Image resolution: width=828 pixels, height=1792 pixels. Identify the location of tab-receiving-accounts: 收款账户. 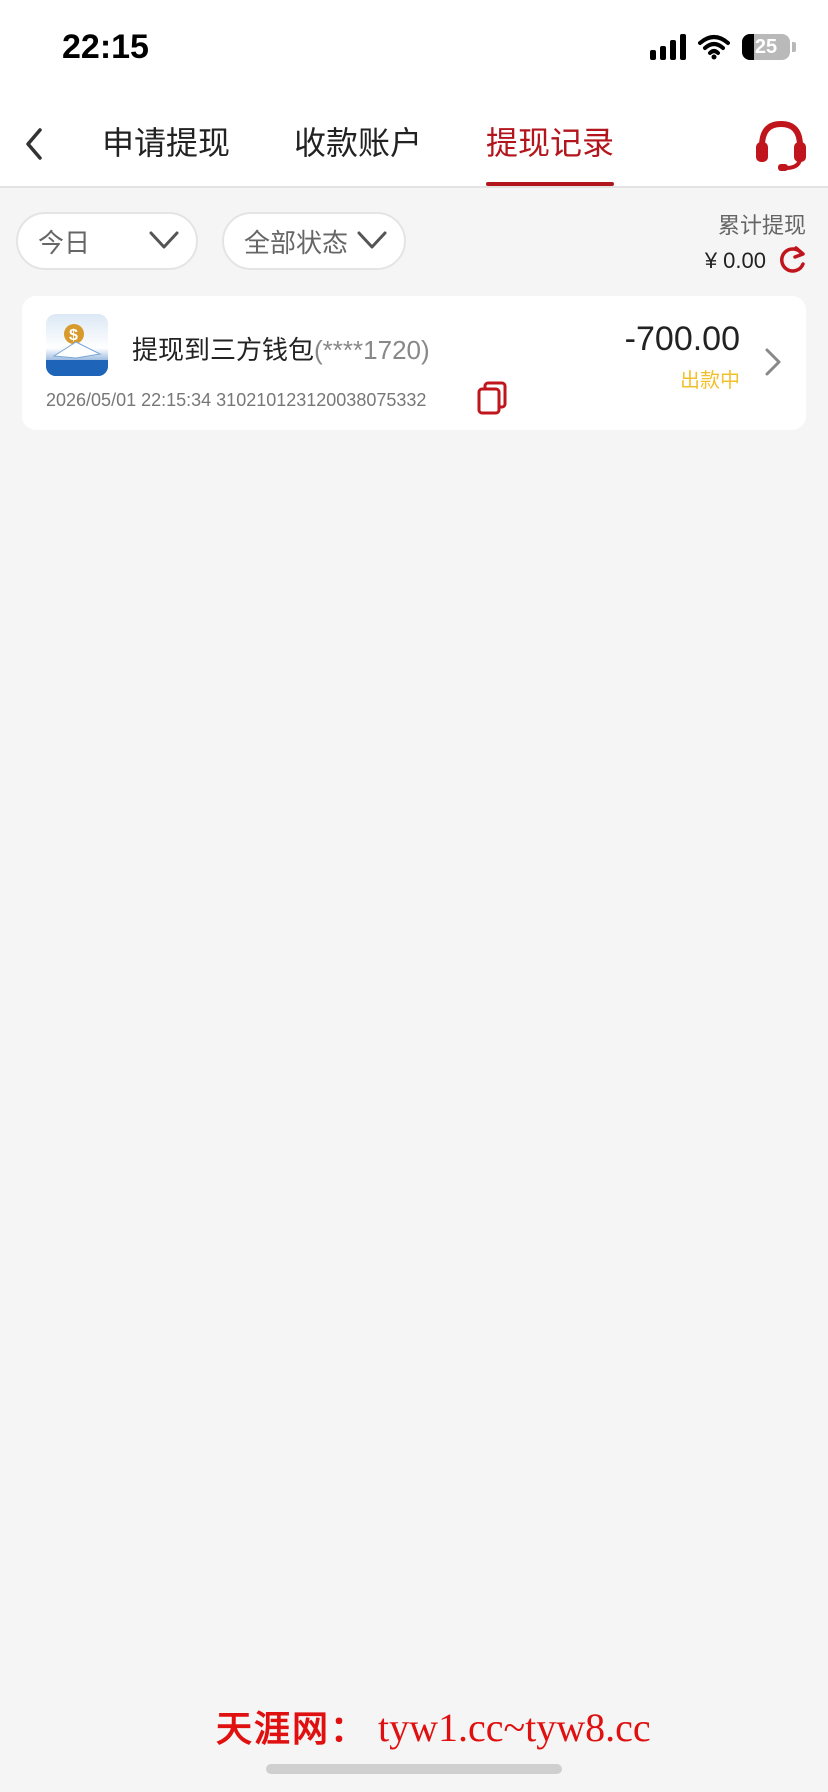
(358, 152).